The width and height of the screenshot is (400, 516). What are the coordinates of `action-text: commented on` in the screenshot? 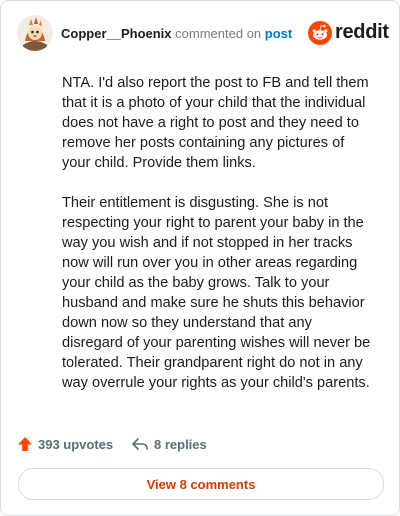 It's located at (218, 33).